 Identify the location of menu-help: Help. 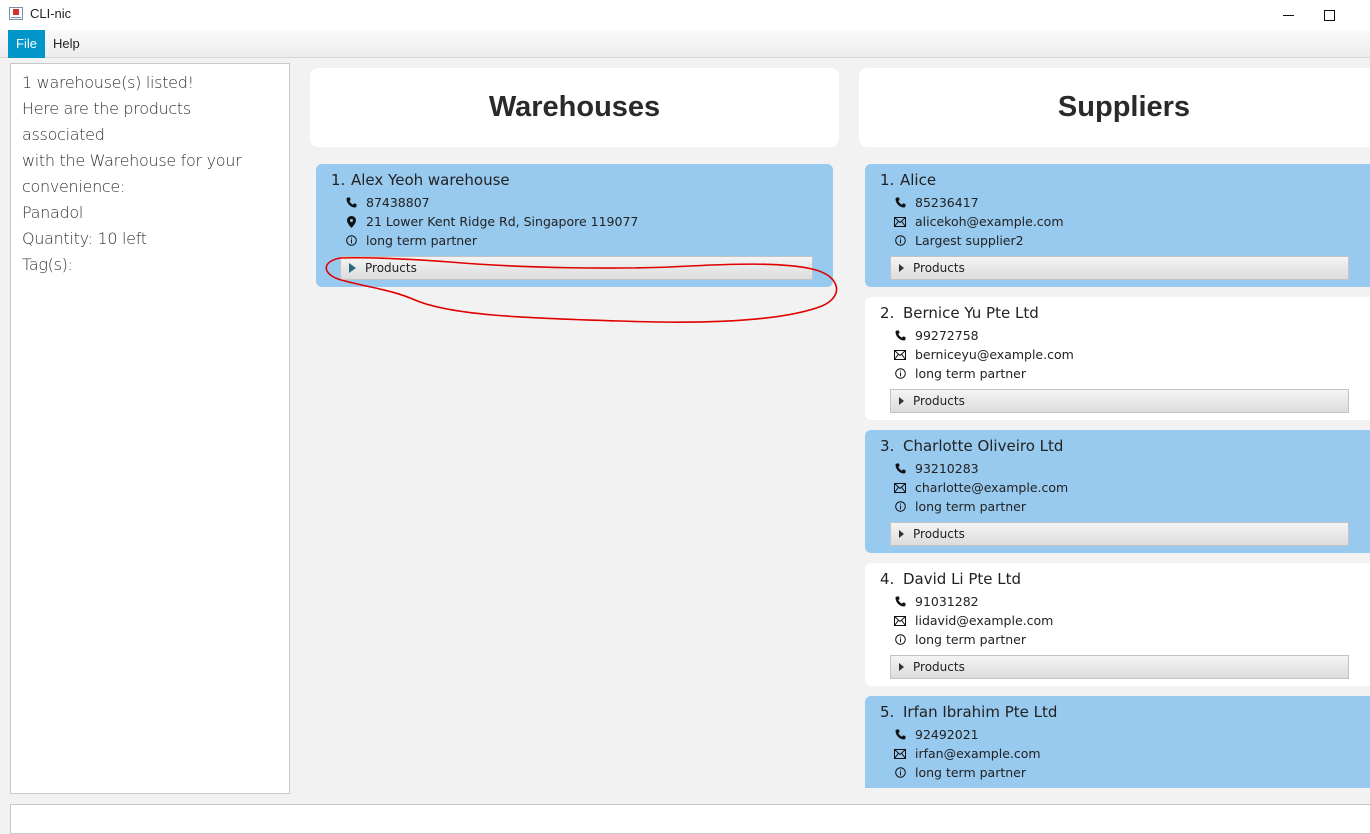
(66, 44).